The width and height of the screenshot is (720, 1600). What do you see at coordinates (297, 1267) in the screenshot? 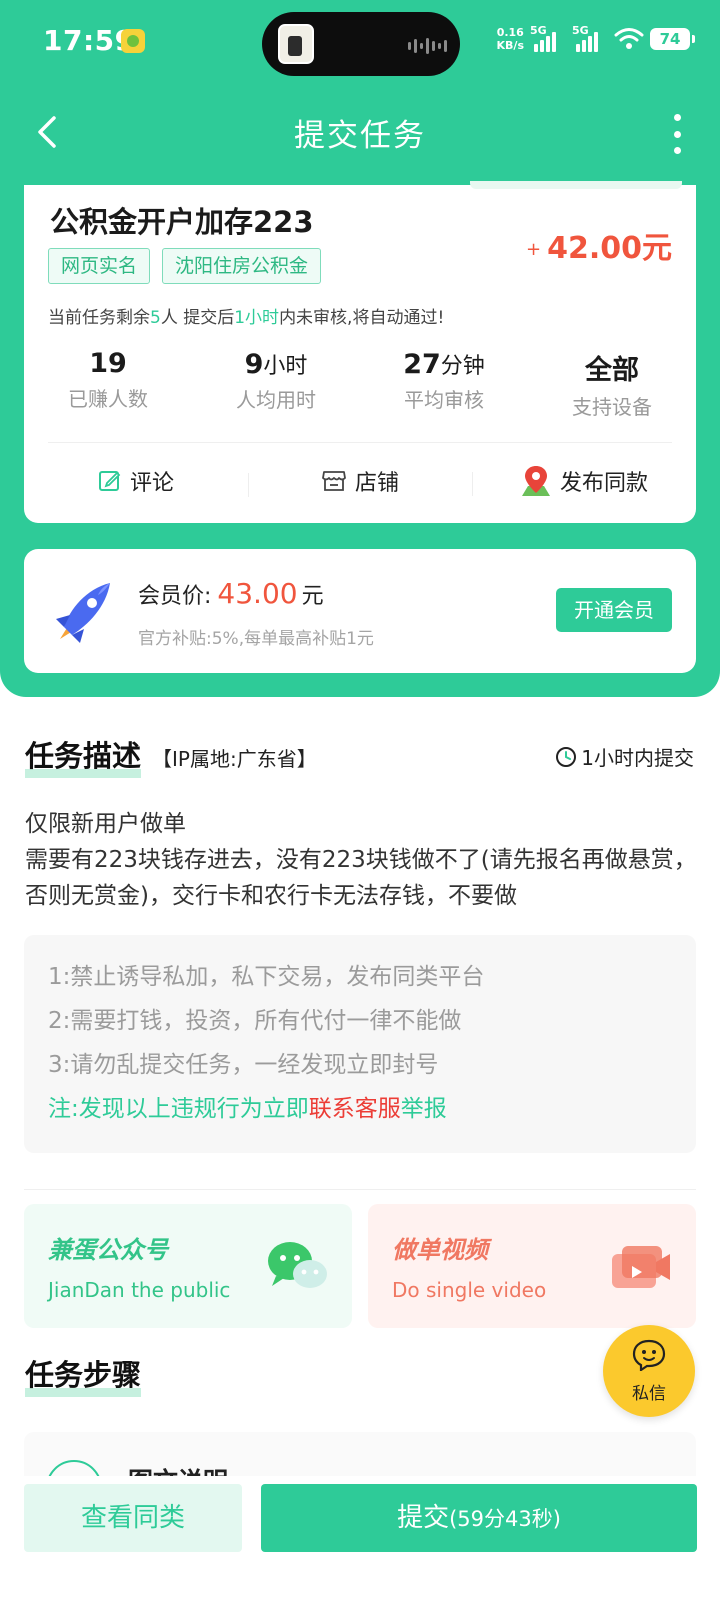
I see `wechat-icon` at bounding box center [297, 1267].